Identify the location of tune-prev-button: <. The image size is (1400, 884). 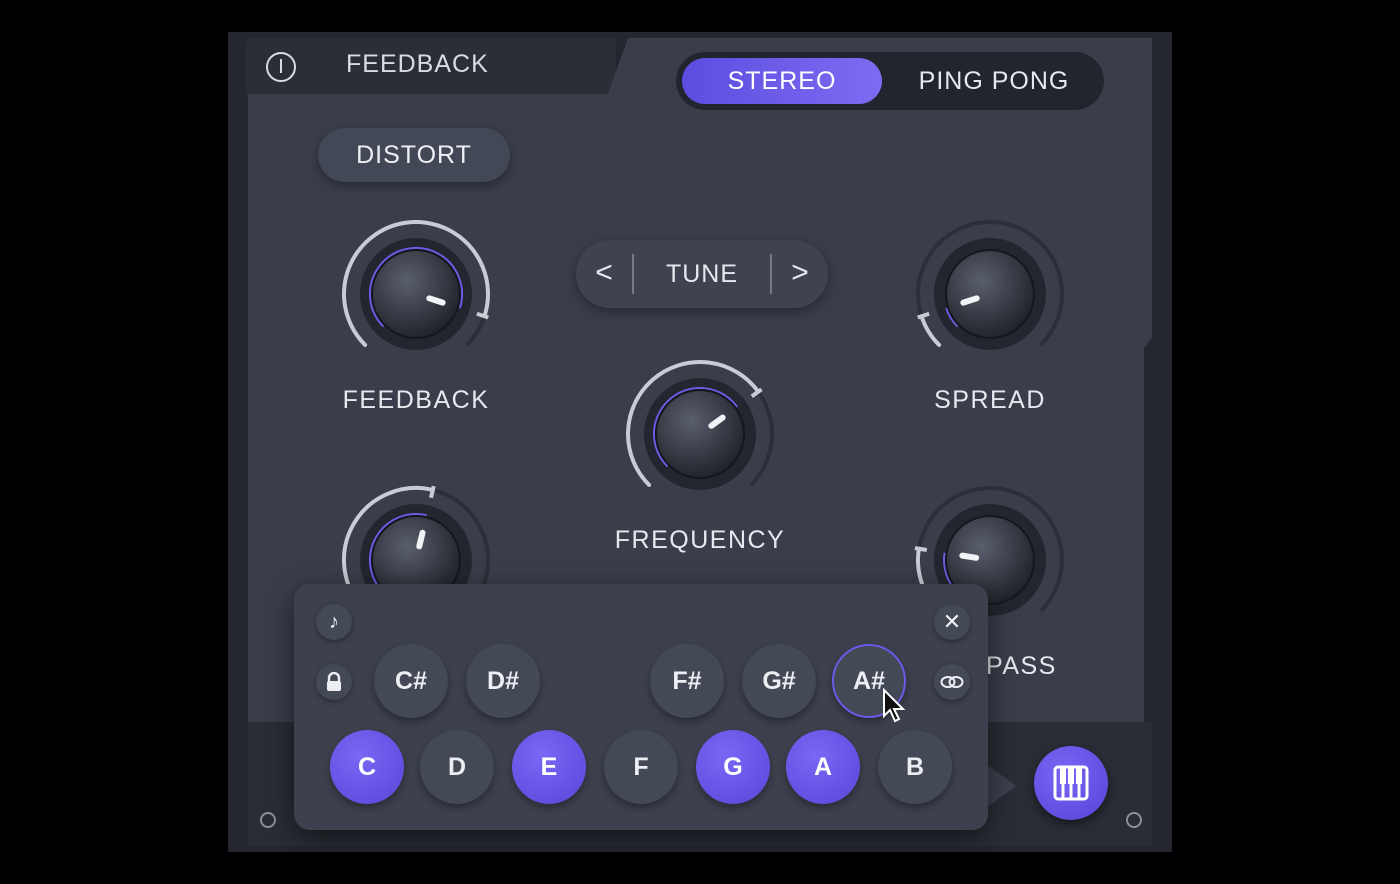
(604, 274).